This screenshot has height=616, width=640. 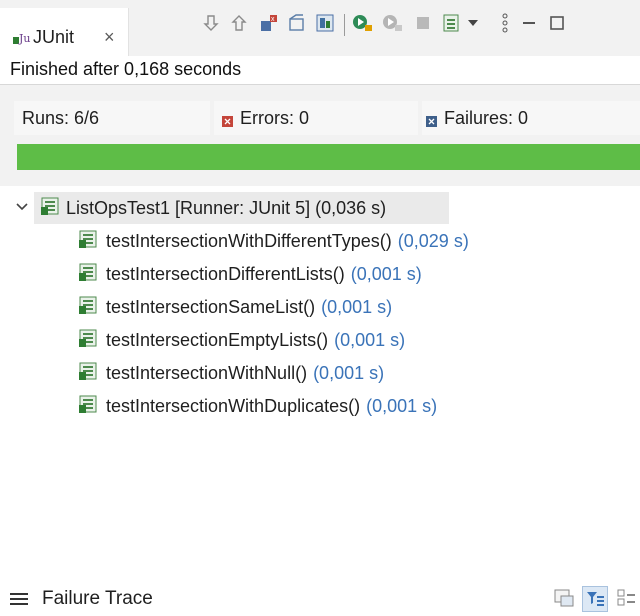 What do you see at coordinates (226, 207) in the screenshot?
I see `tree-root-label: ListOpsTest1 [Runner: JUnit 5] (0,036 s)` at bounding box center [226, 207].